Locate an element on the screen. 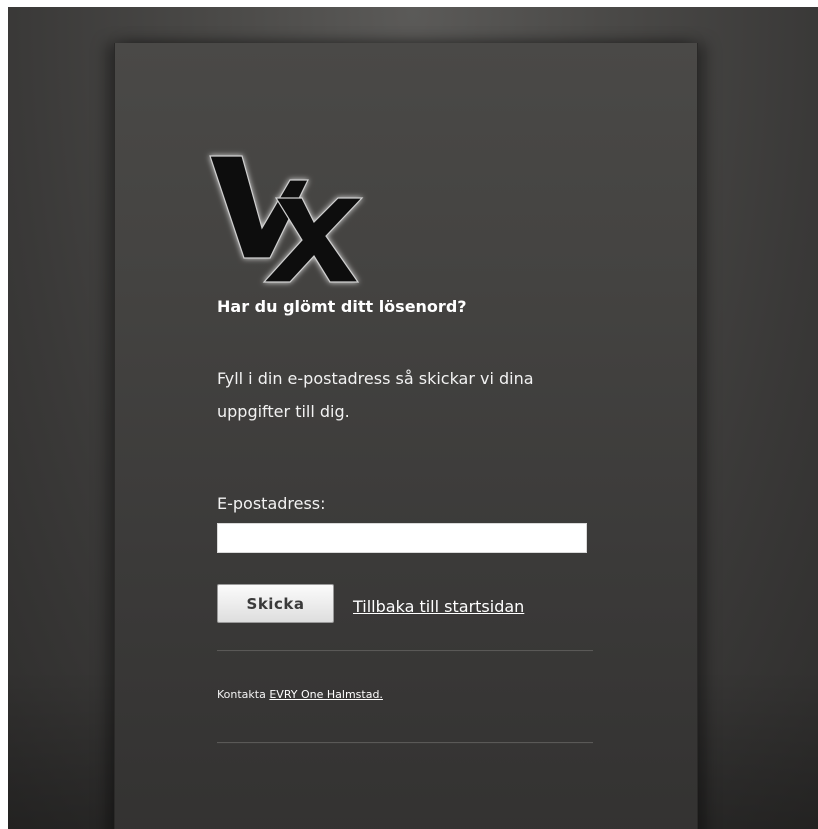  email-label: E-postadress: is located at coordinates (271, 503).